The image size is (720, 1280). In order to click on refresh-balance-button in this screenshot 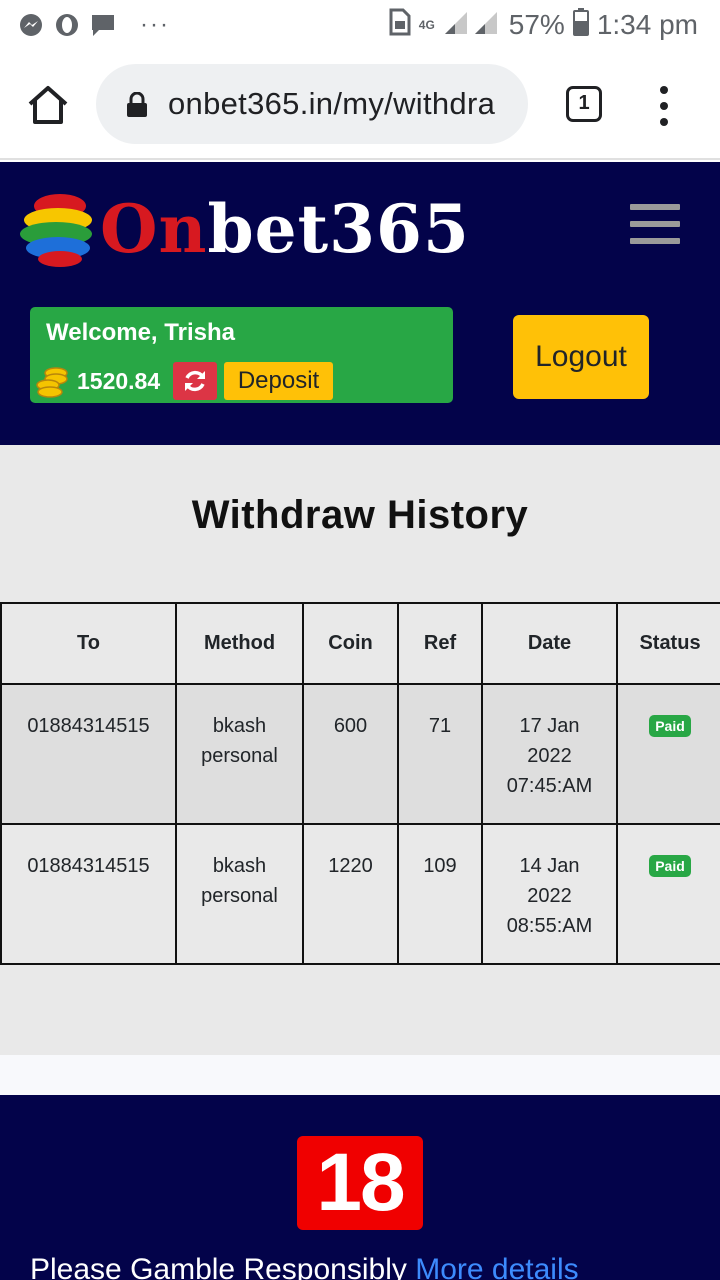, I will do `click(195, 381)`.